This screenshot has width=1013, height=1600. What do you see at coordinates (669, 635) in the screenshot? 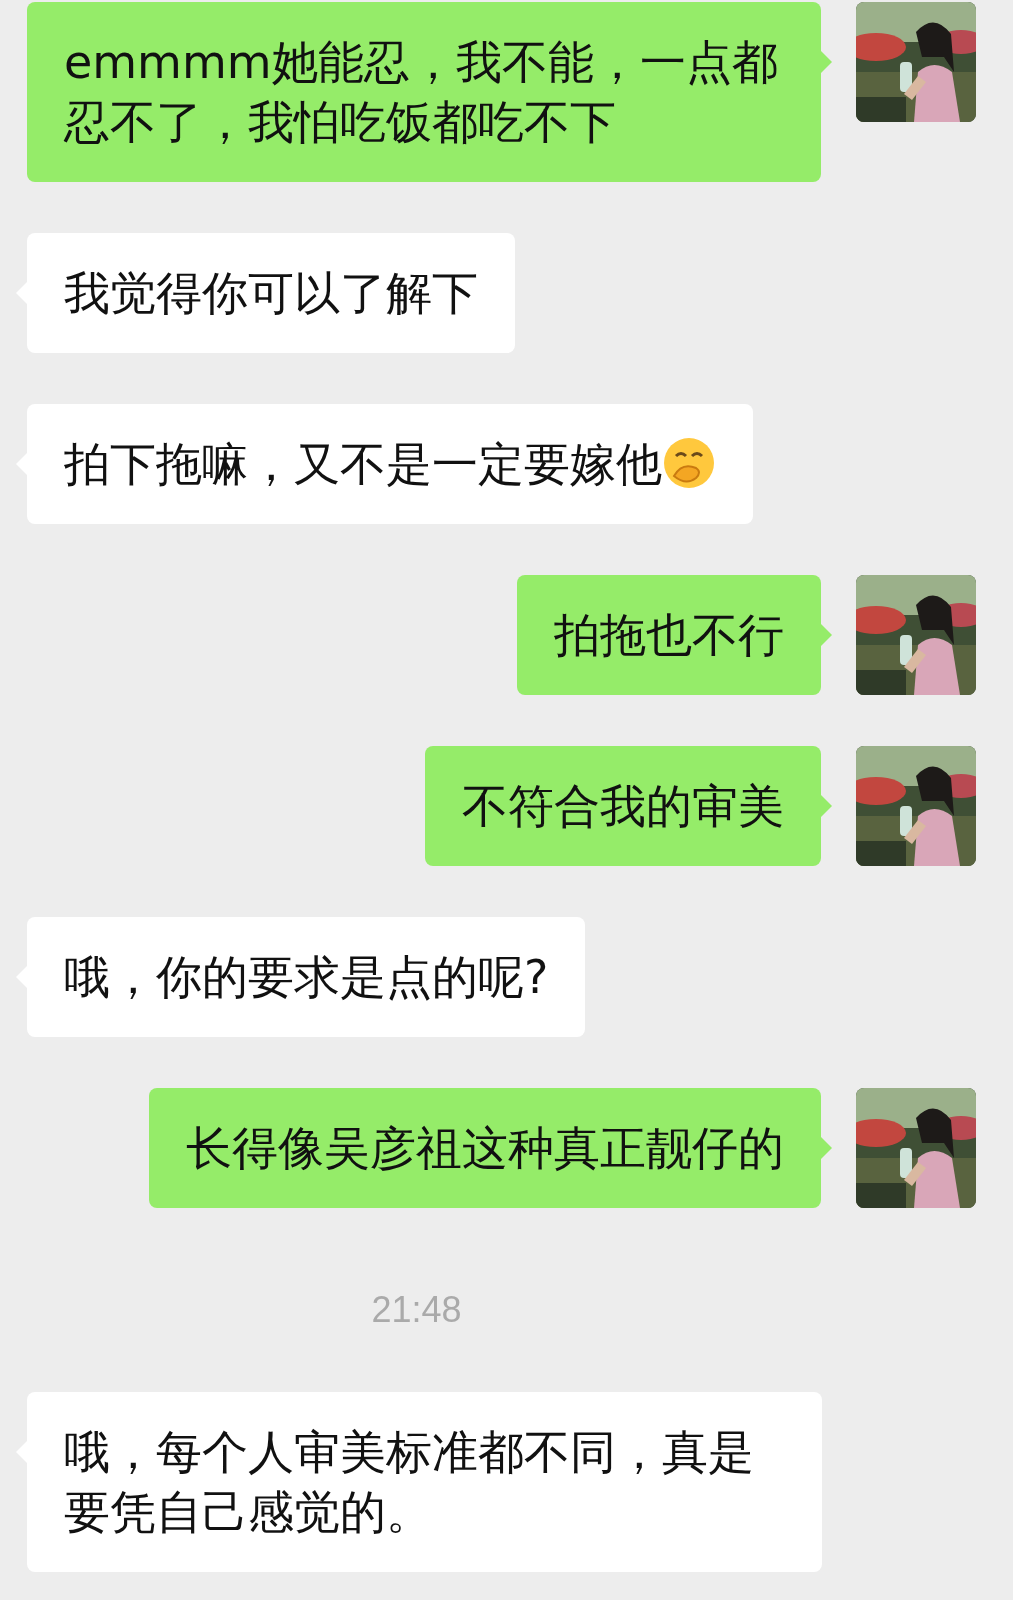
I see `message-bubble: 拍拖也不行` at bounding box center [669, 635].